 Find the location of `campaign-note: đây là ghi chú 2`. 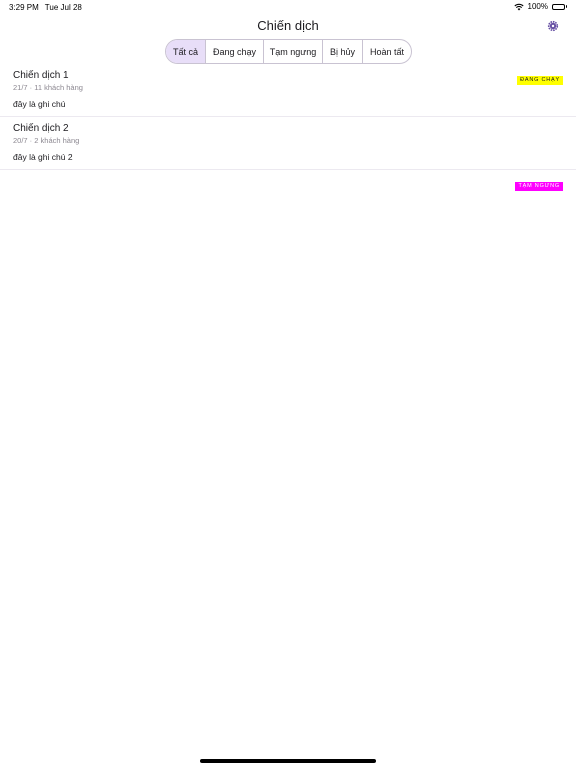

campaign-note: đây là ghi chú 2 is located at coordinates (43, 157).